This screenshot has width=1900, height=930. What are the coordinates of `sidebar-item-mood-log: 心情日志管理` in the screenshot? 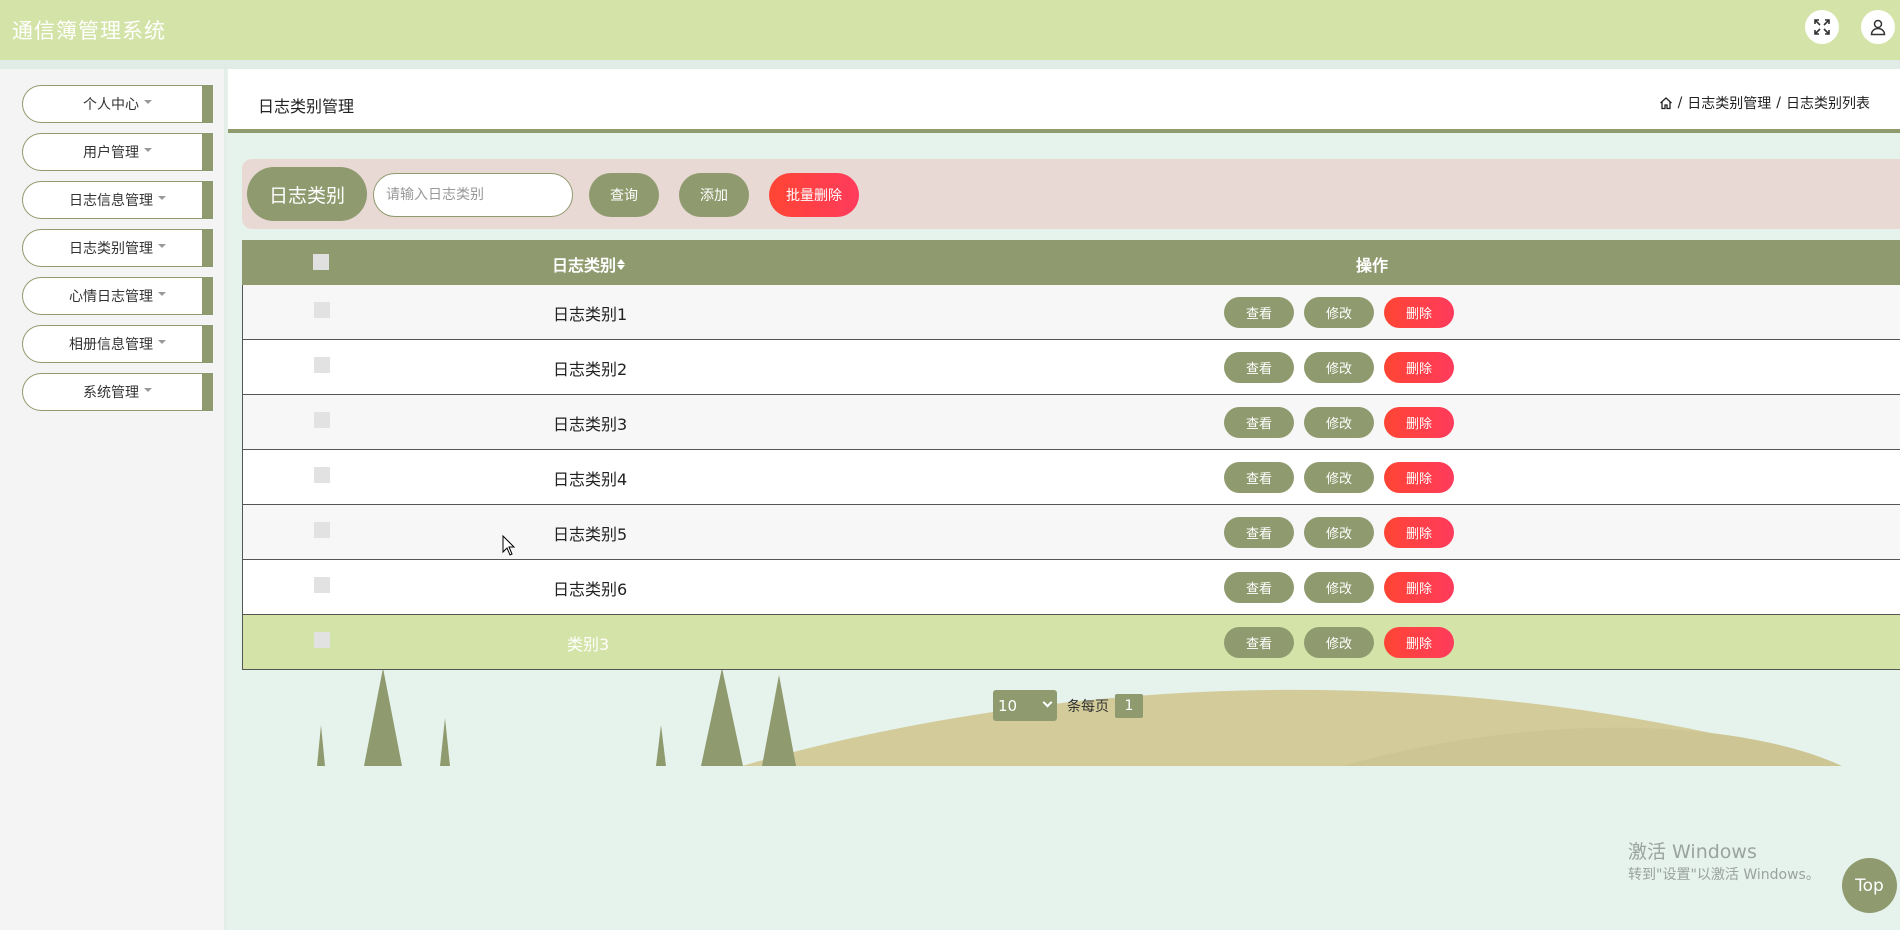 It's located at (117, 296).